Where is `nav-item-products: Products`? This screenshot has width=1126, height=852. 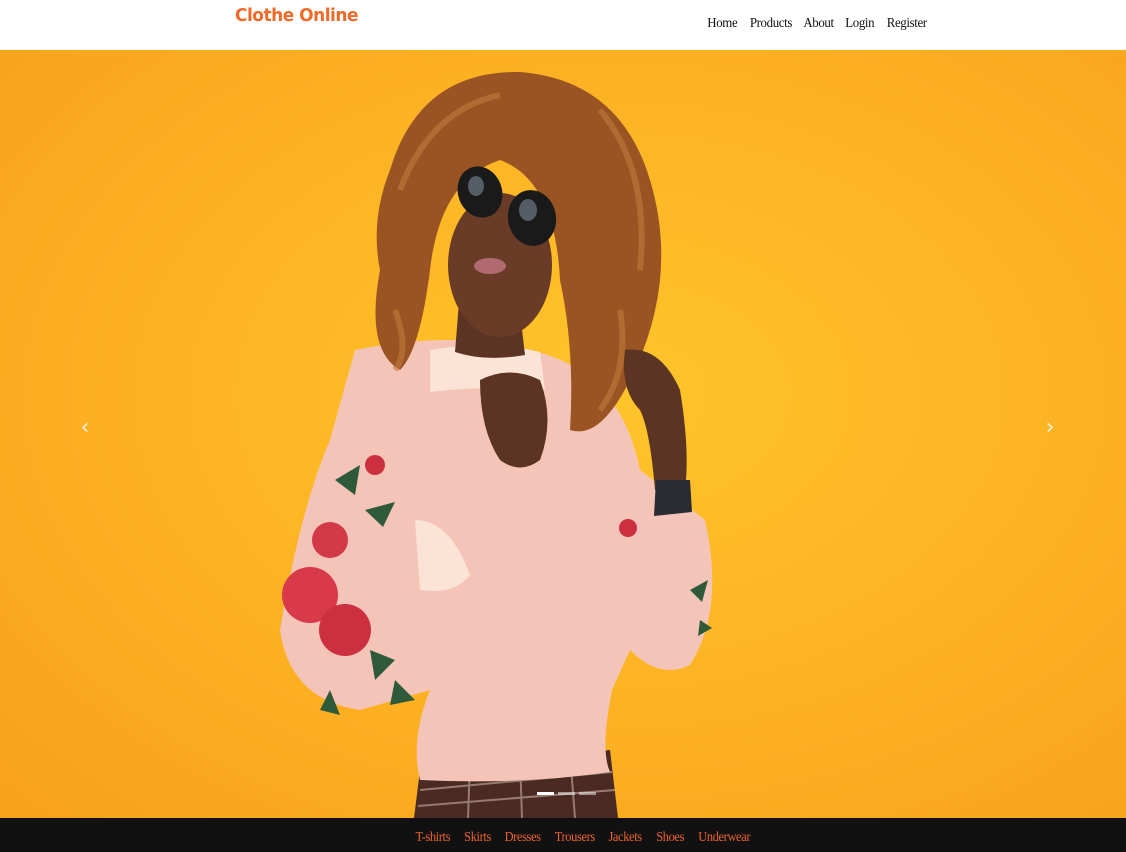
nav-item-products: Products is located at coordinates (771, 23).